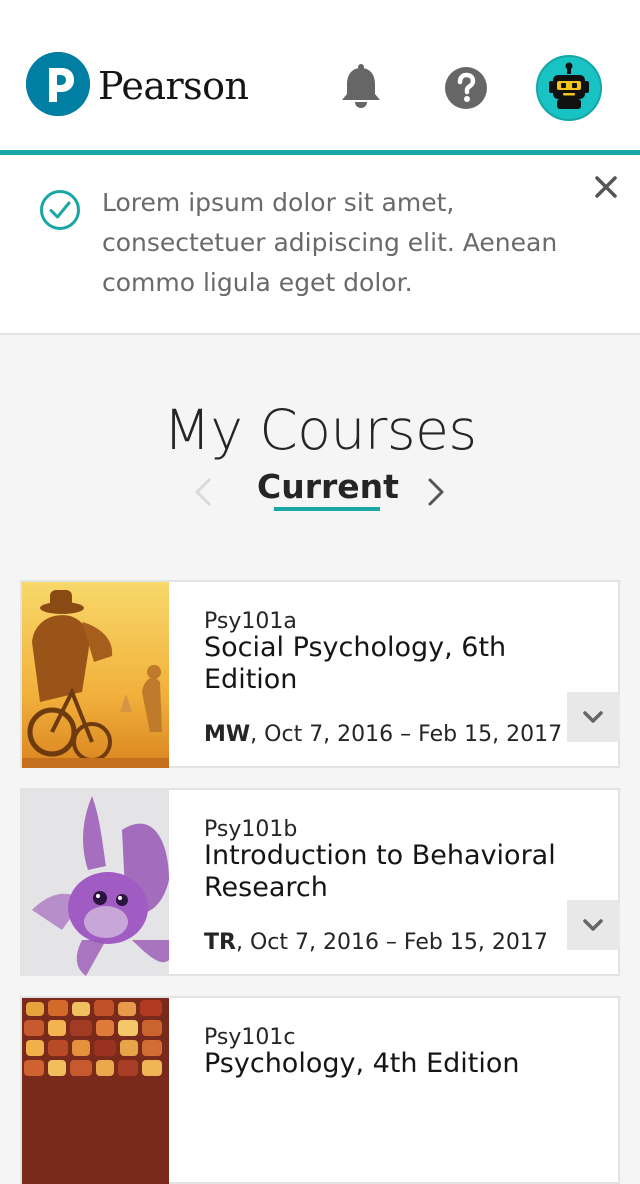 The width and height of the screenshot is (640, 1184). I want to click on bell-icon, so click(361, 86).